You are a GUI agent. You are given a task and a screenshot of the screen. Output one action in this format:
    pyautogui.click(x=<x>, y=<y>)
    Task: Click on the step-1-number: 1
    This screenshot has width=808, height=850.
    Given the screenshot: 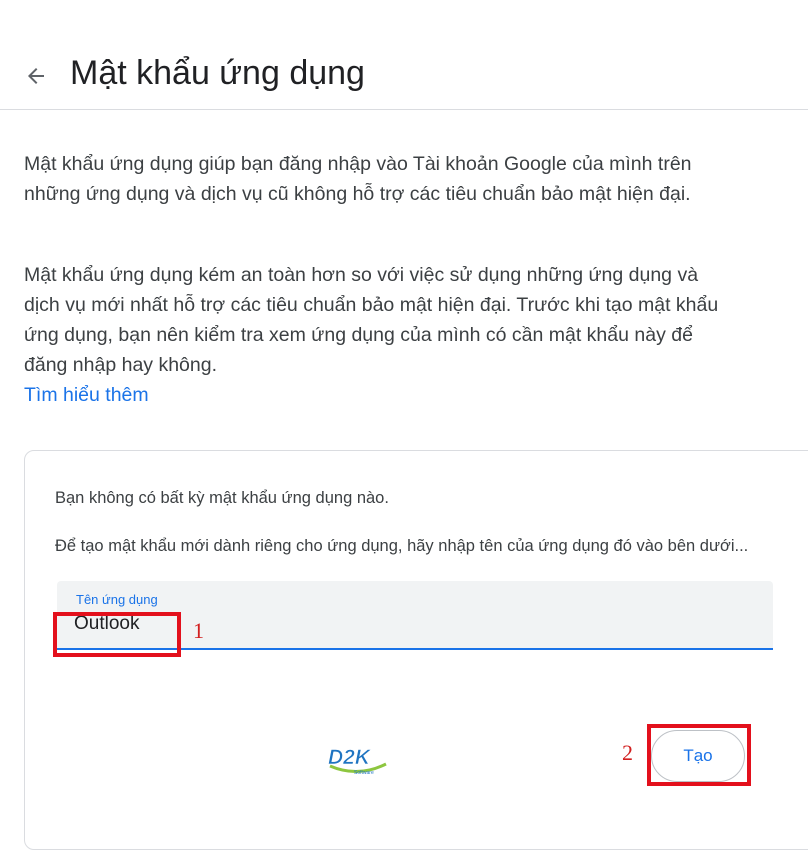 What is the action you would take?
    pyautogui.click(x=198, y=630)
    